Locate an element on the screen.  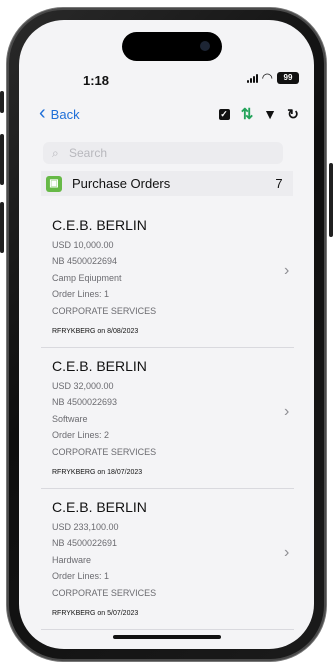
wifi-icon: ◠ is located at coordinates (267, 77).